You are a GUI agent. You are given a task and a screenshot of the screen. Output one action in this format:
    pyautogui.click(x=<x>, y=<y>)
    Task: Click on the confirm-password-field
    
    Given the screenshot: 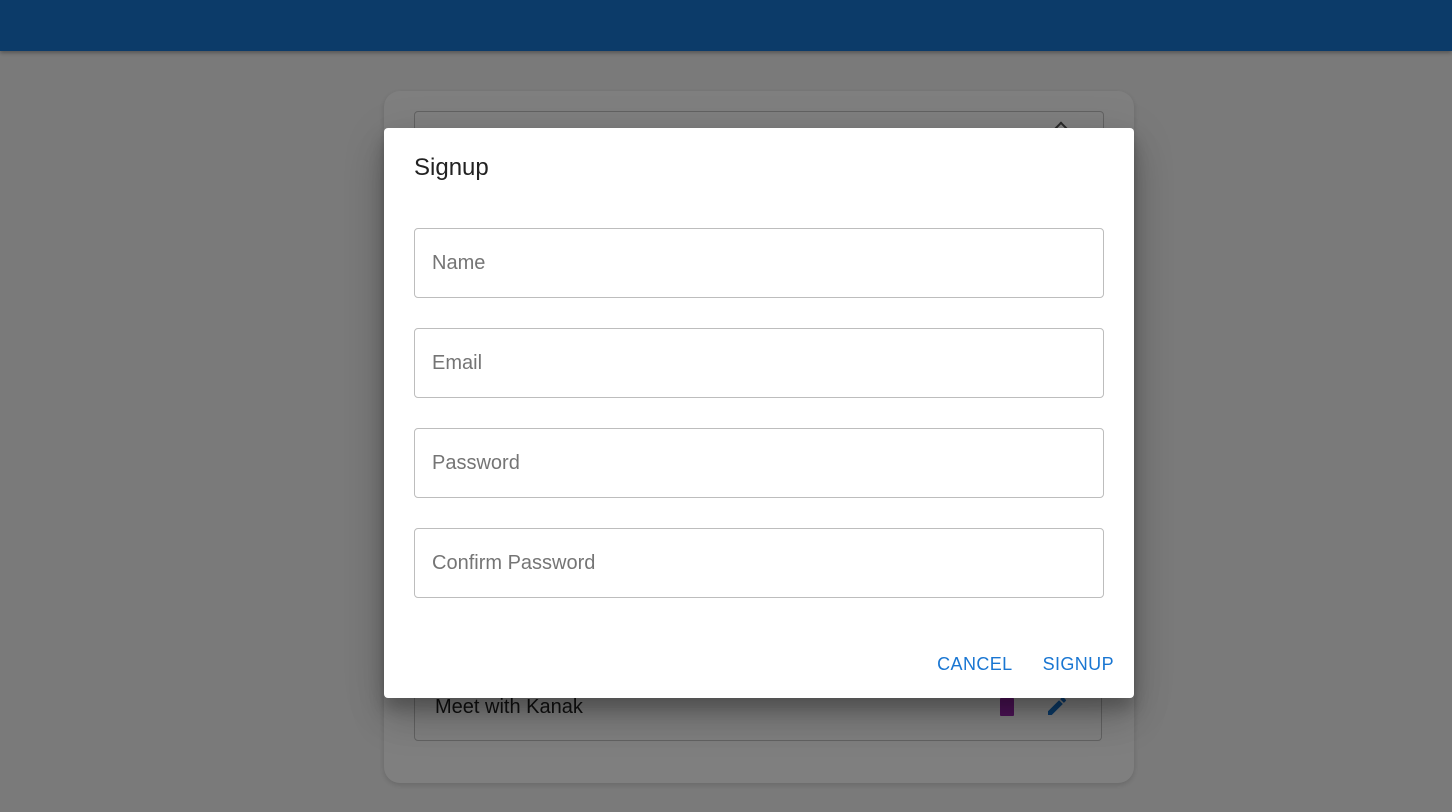 What is the action you would take?
    pyautogui.click(x=759, y=563)
    